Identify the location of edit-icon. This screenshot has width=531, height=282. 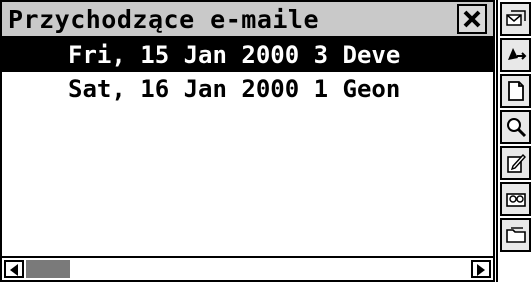
(516, 163).